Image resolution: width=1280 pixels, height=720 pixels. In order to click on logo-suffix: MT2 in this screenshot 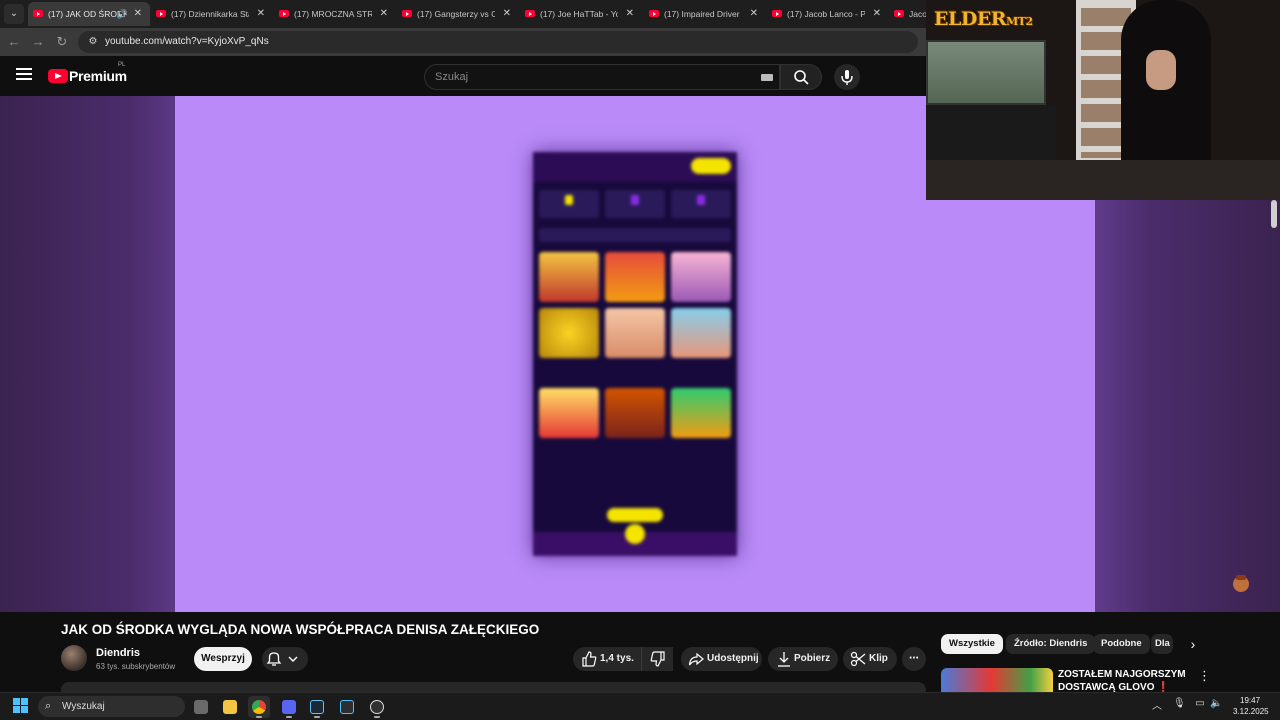, I will do `click(1019, 21)`.